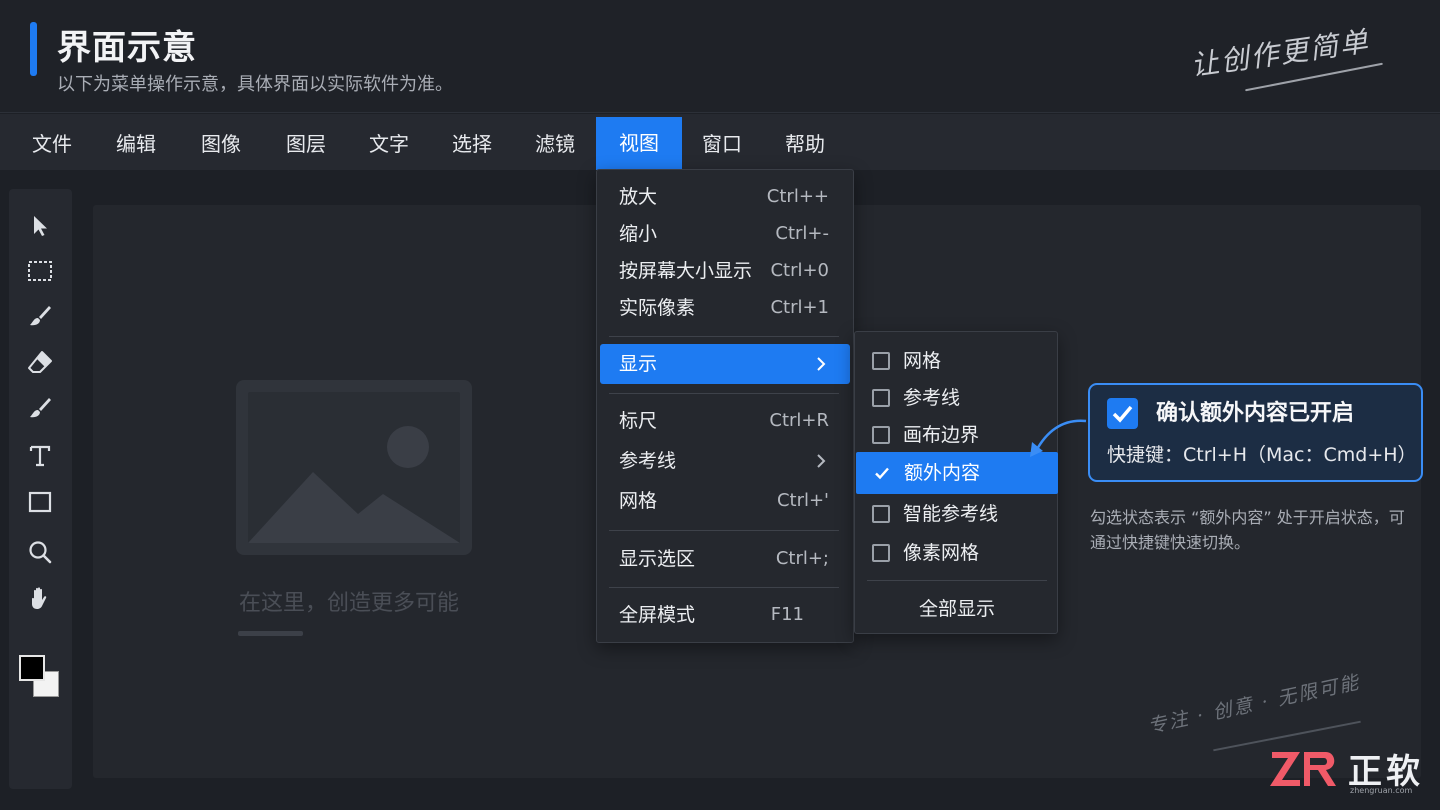 Image resolution: width=1440 pixels, height=810 pixels. What do you see at coordinates (957, 361) in the screenshot?
I see `submenu-item-grid: 网格` at bounding box center [957, 361].